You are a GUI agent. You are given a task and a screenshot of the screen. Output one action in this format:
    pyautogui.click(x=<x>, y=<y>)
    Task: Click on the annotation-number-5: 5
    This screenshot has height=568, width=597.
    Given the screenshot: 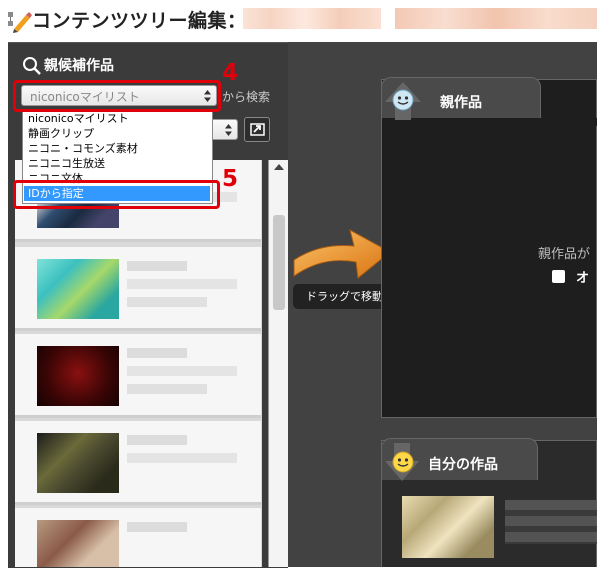 What is the action you would take?
    pyautogui.click(x=230, y=179)
    